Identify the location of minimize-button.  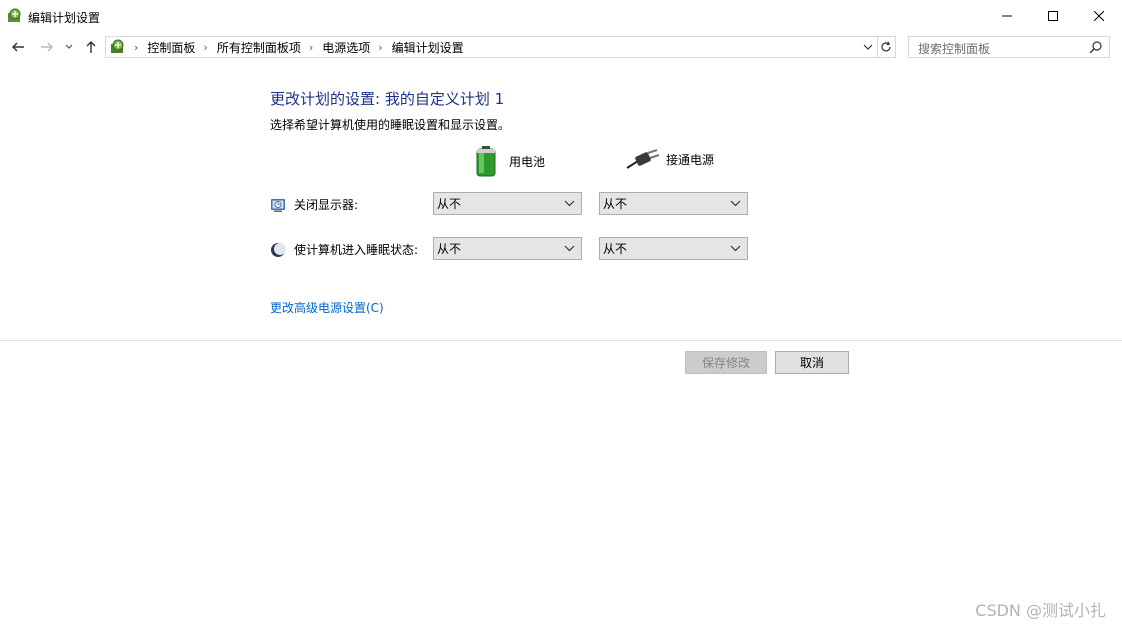
(1007, 16).